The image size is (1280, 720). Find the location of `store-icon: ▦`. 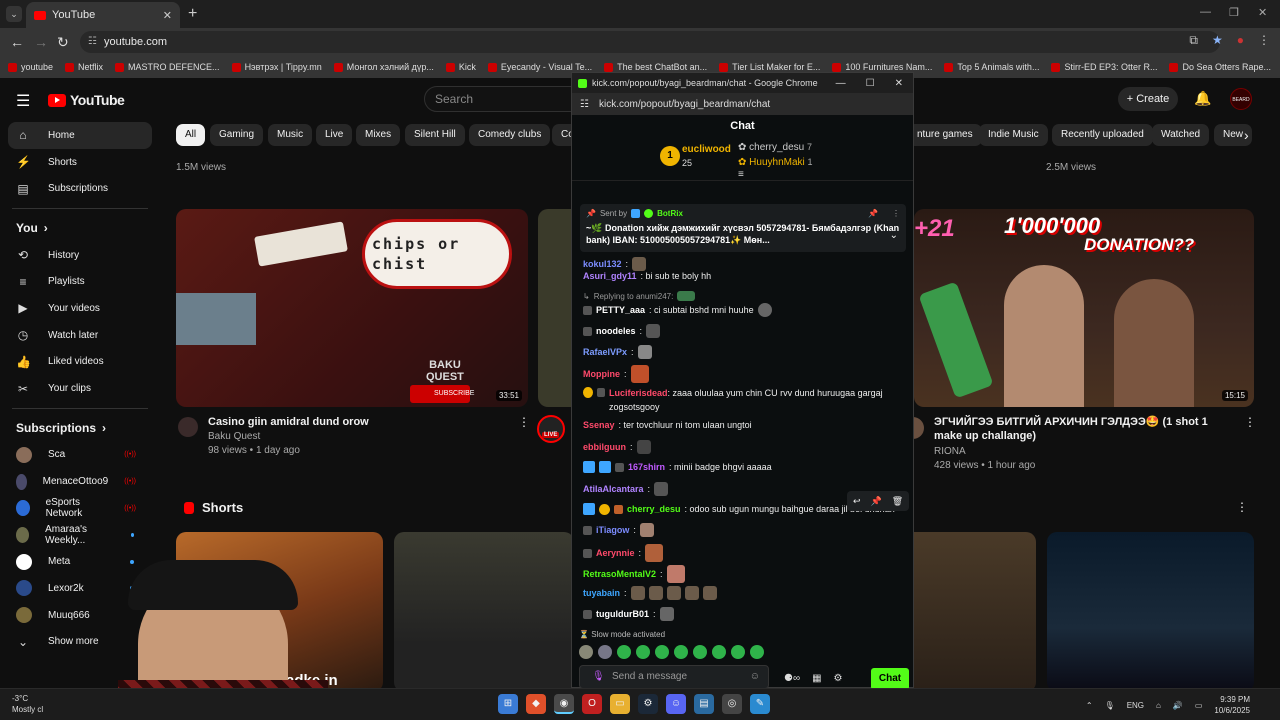

store-icon: ▦ is located at coordinates (816, 678).